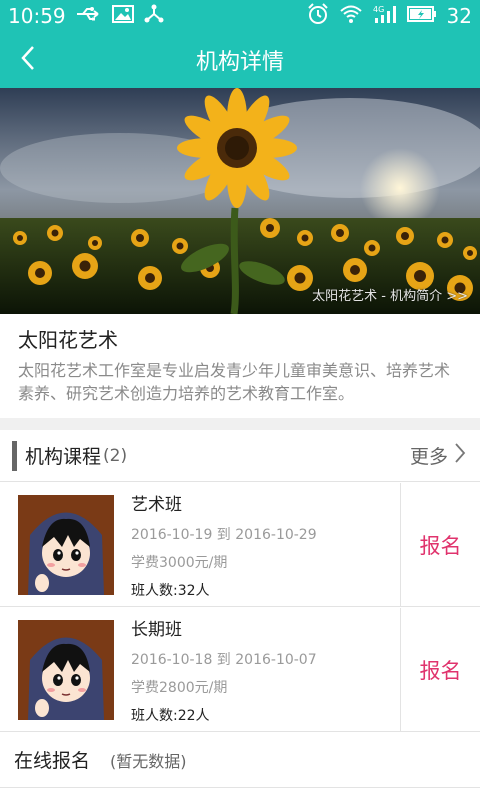  I want to click on courses-title: 机构课程, so click(63, 457).